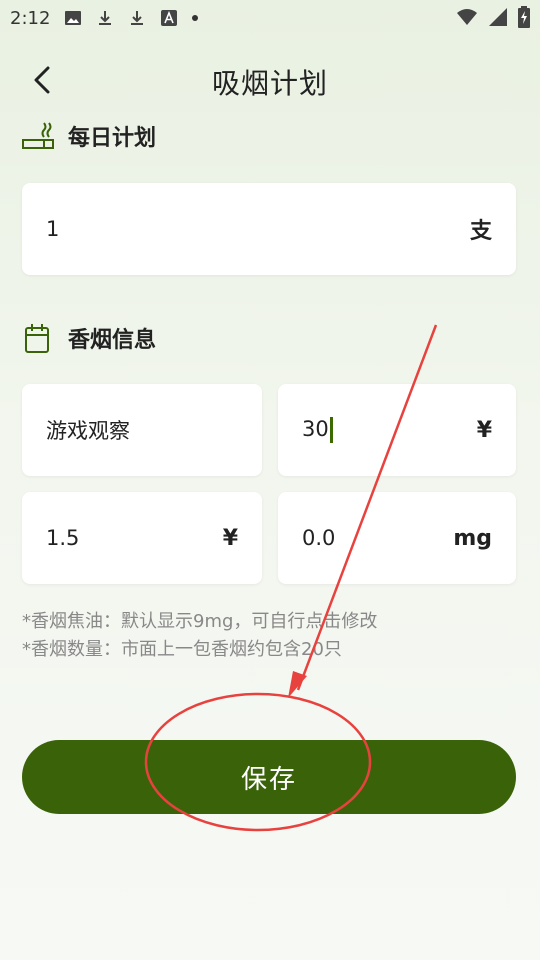 This screenshot has width=540, height=960. I want to click on text-cursor, so click(331, 430).